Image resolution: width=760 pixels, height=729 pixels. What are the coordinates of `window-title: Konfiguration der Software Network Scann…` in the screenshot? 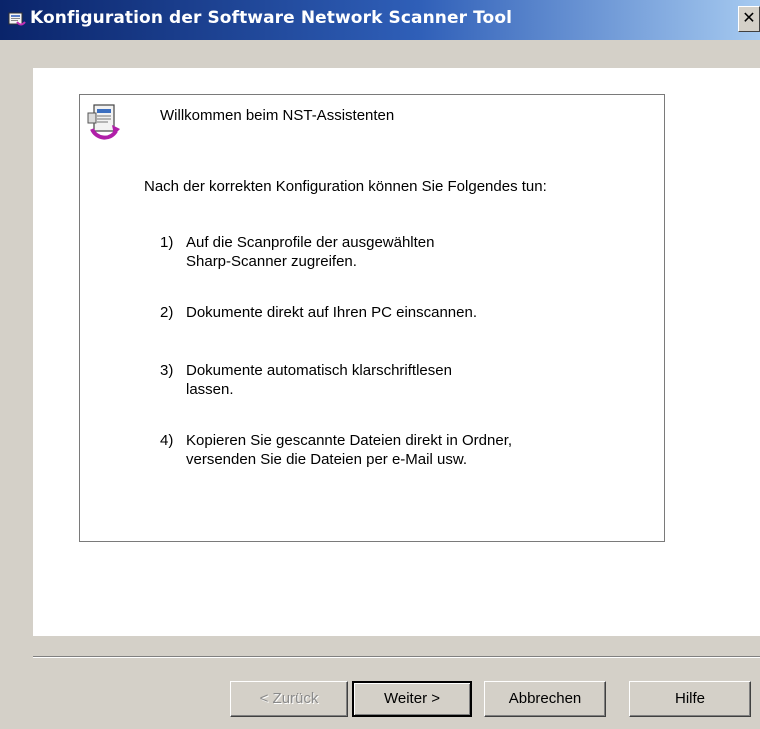 It's located at (271, 18).